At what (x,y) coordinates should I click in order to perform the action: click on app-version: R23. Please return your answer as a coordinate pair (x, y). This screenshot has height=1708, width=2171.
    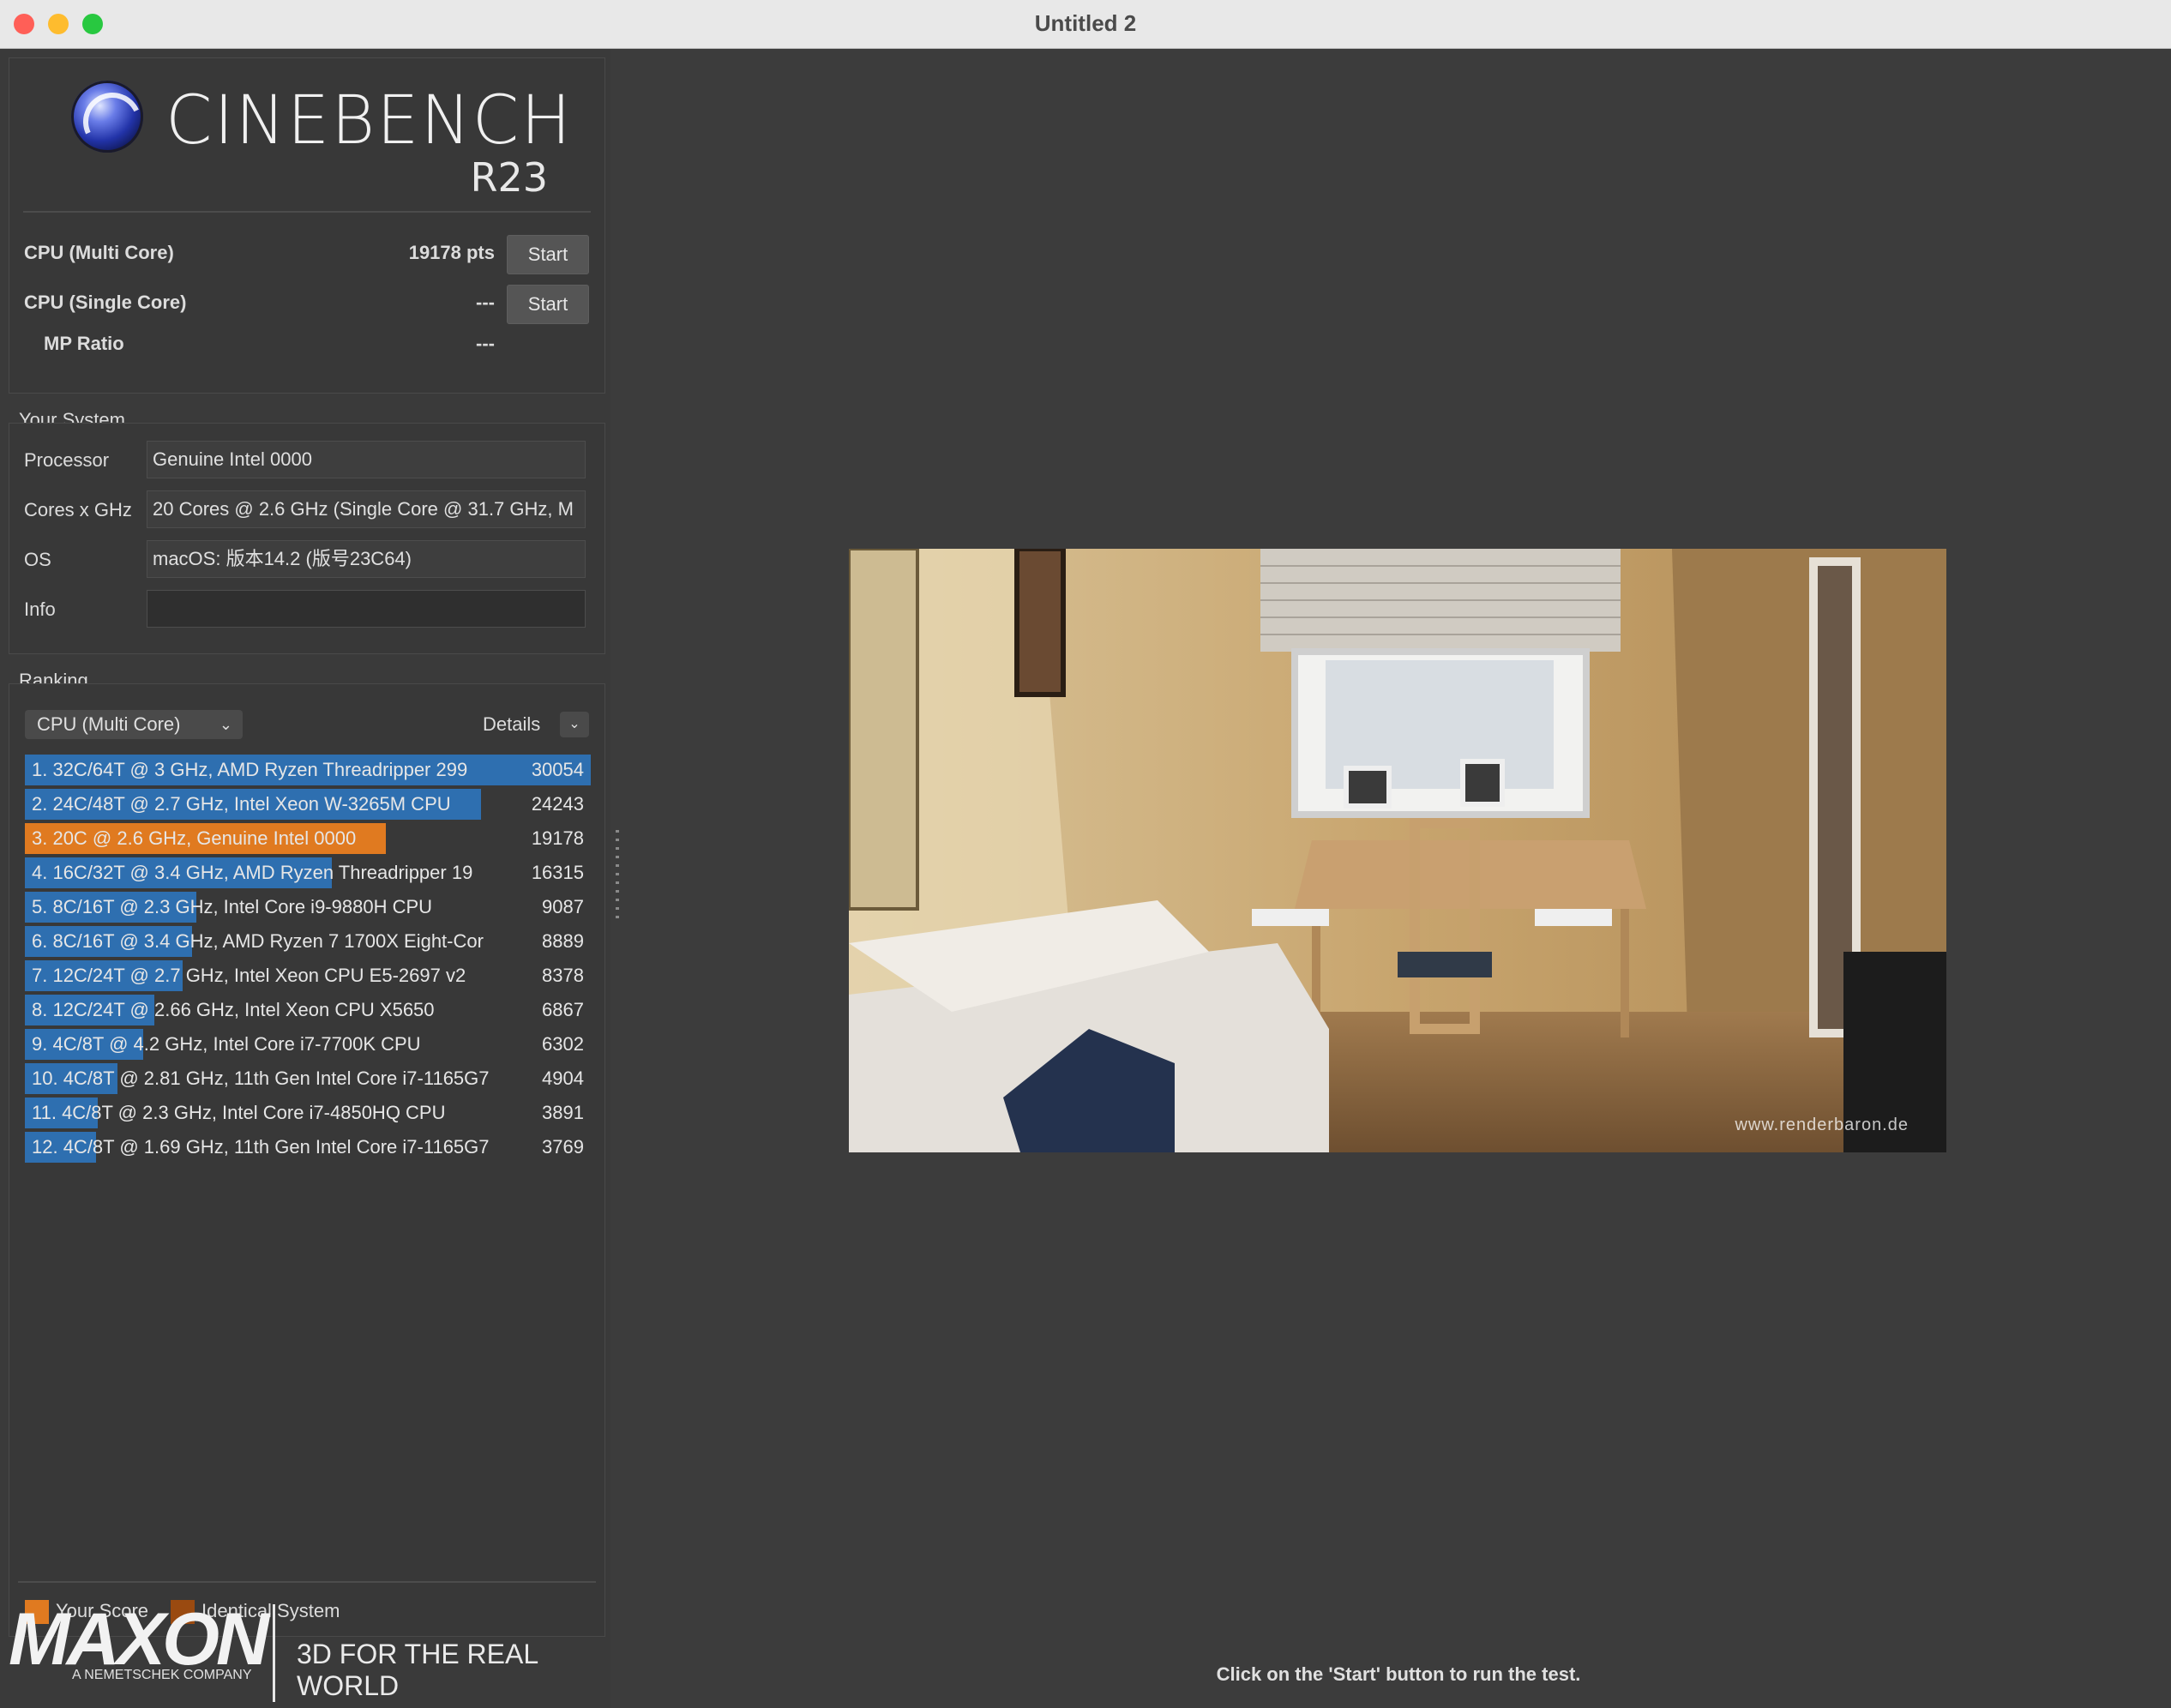
    Looking at the image, I should click on (509, 177).